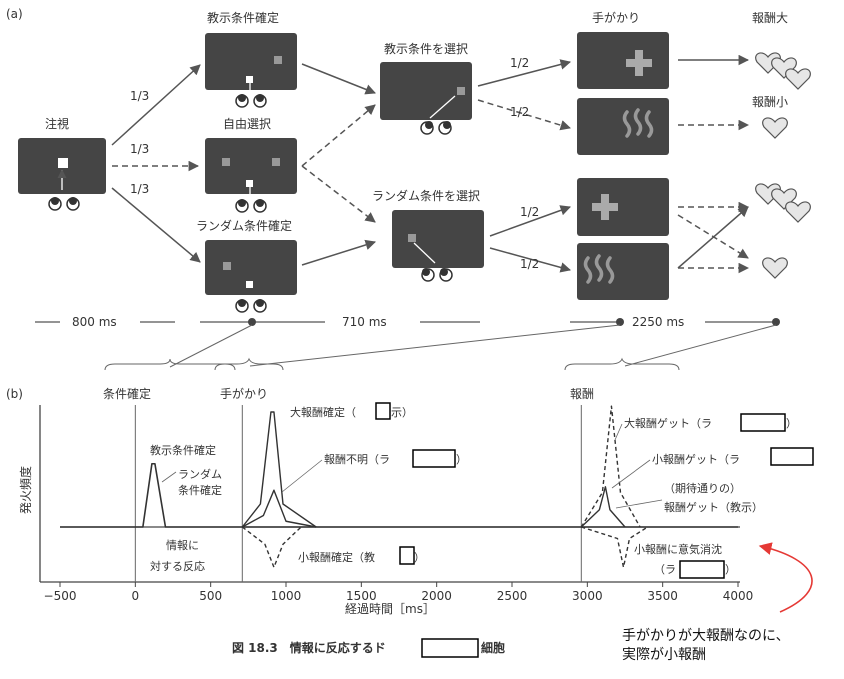  I want to click on reward-small-label: 報酬小, so click(770, 102).